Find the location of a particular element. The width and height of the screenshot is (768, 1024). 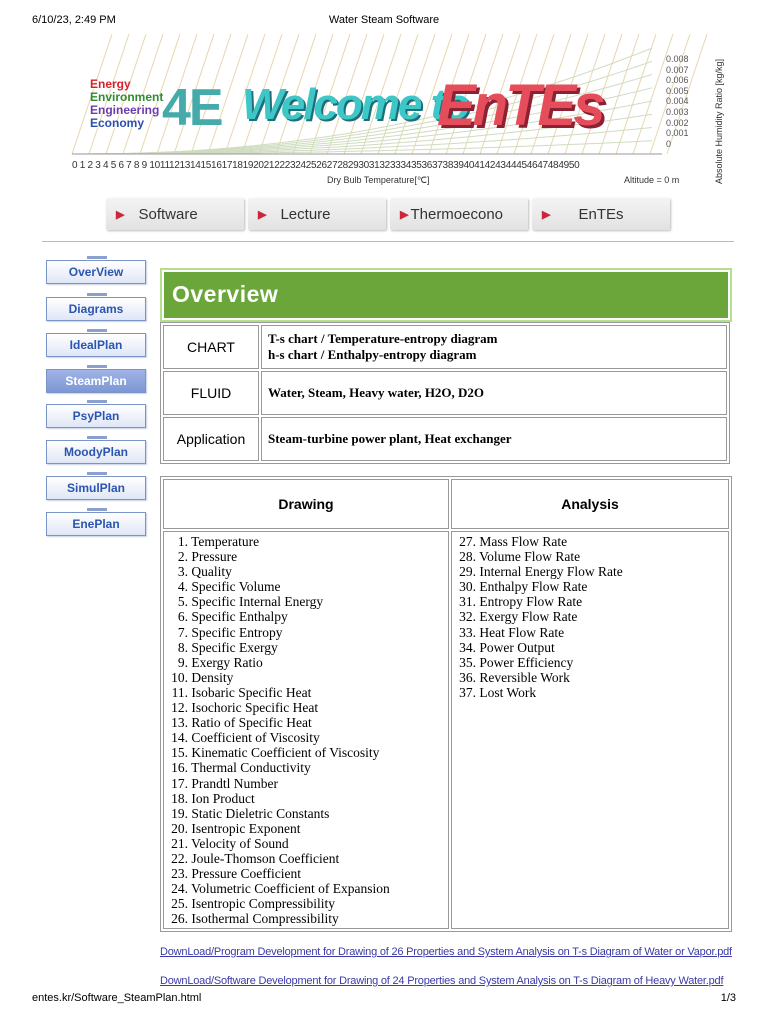

item-number: 13. is located at coordinates (179, 723).